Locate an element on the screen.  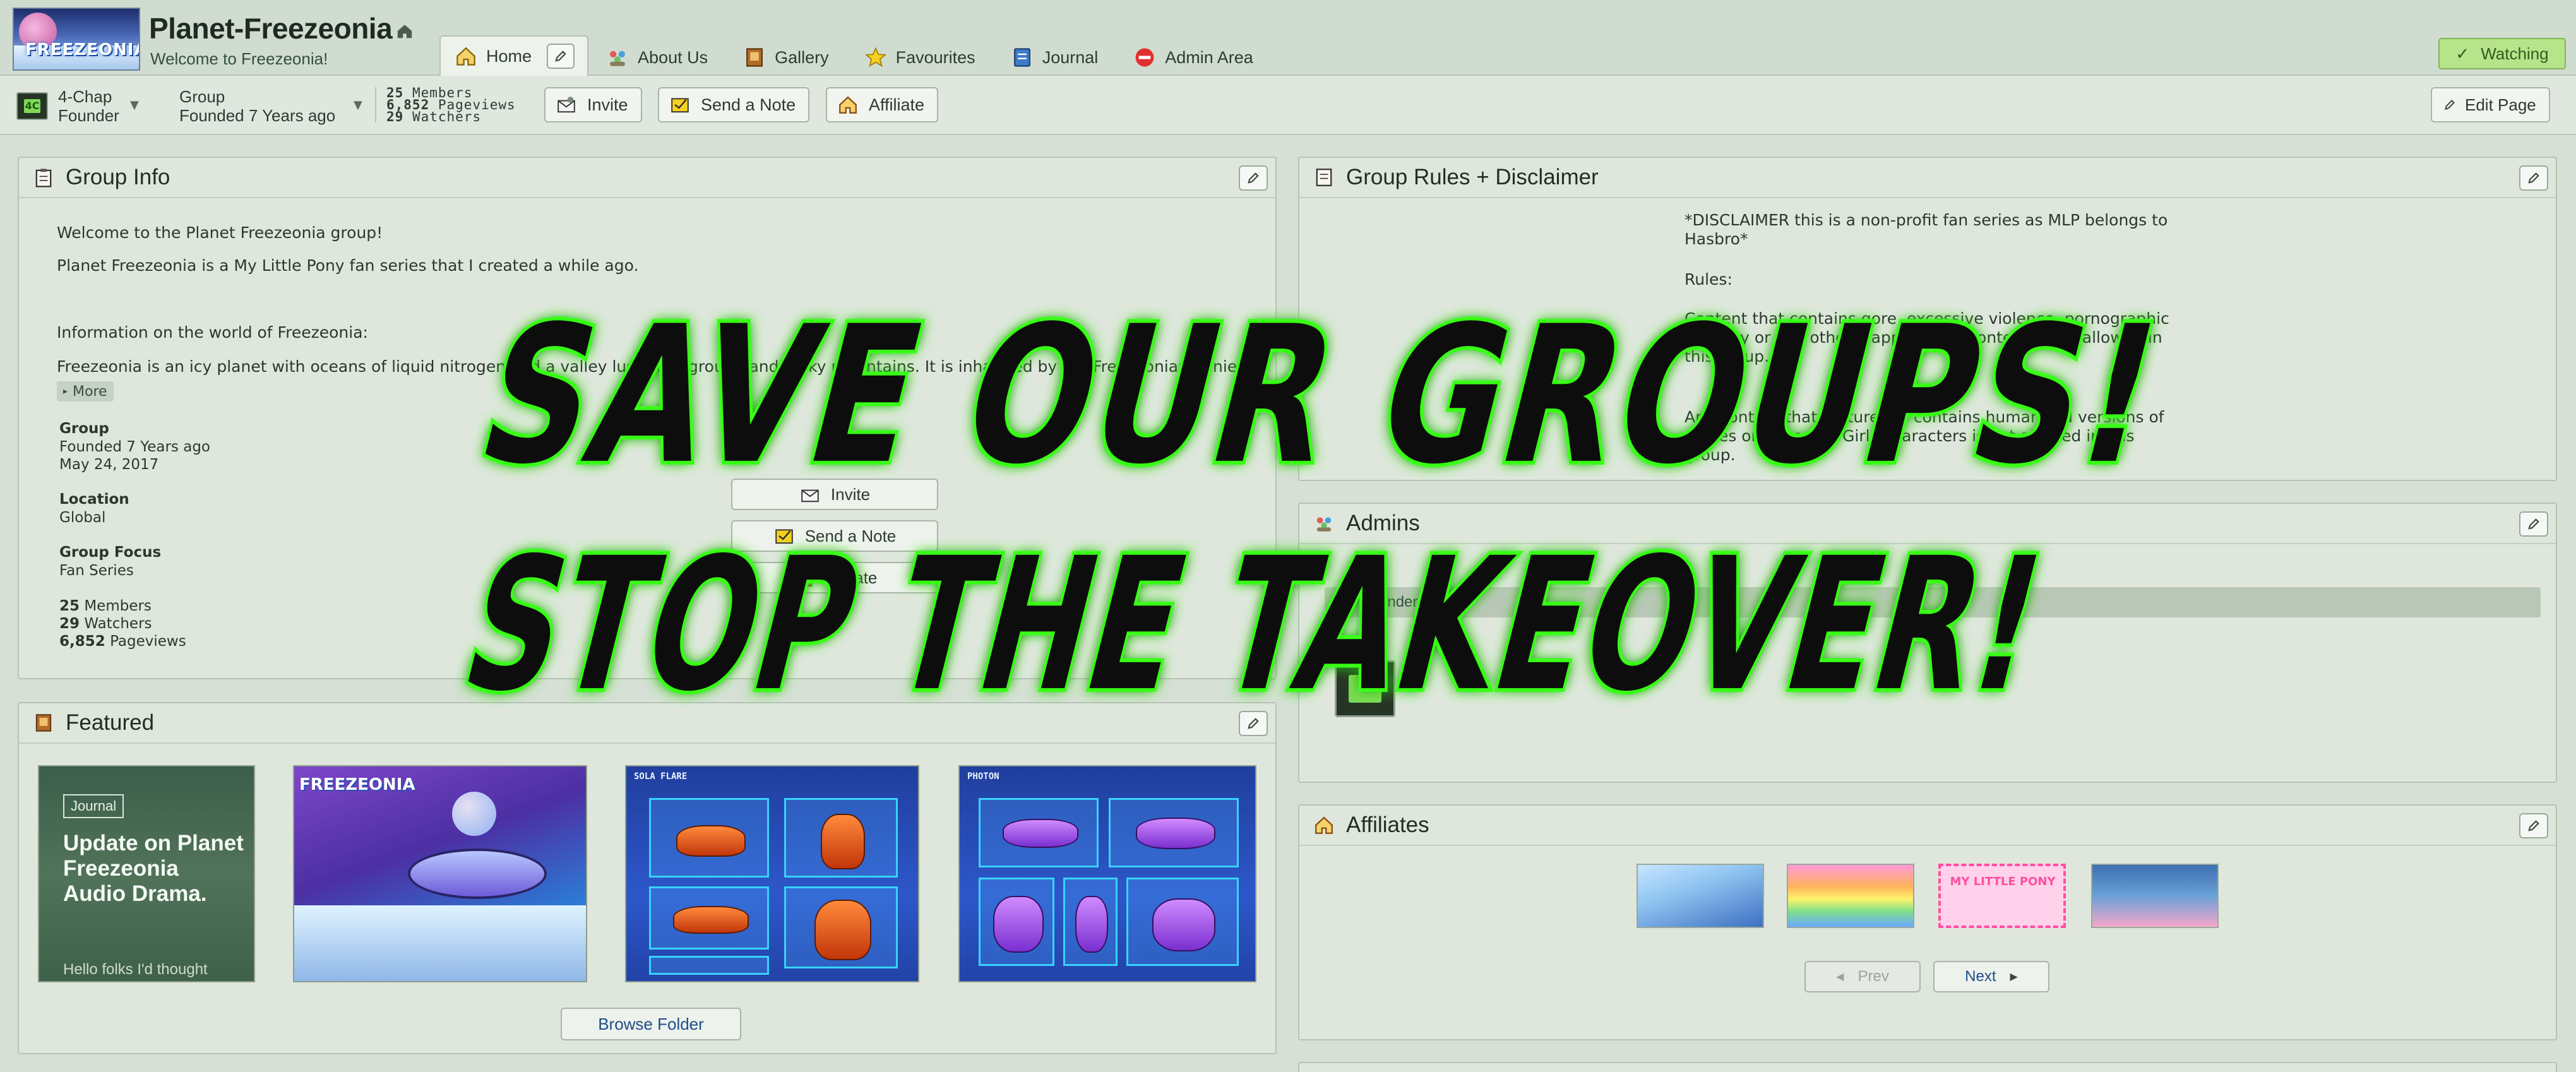
founded-date: May 24, 2017 is located at coordinates (109, 465).